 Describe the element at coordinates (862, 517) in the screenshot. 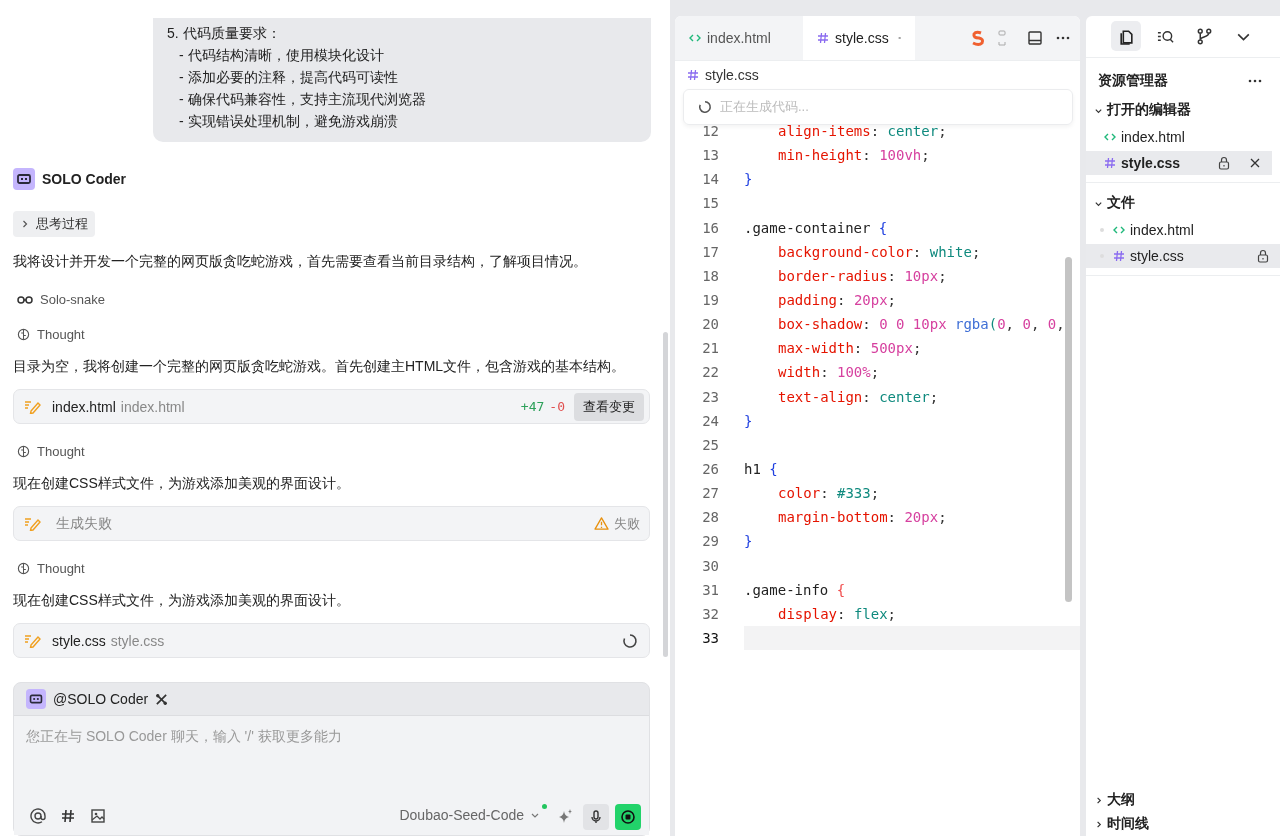

I see `code-line: margin-bottom: 20px;` at that location.